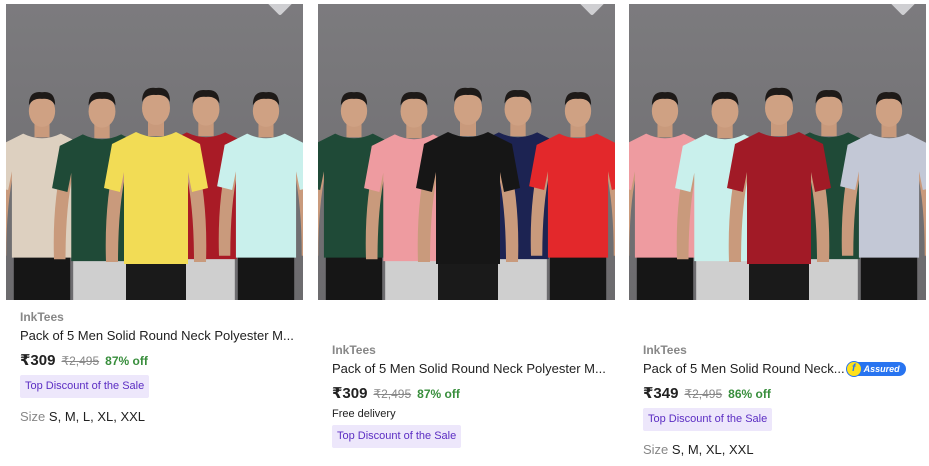  What do you see at coordinates (780, 394) in the screenshot?
I see `price-row: ₹349 ₹2,495 86% off` at bounding box center [780, 394].